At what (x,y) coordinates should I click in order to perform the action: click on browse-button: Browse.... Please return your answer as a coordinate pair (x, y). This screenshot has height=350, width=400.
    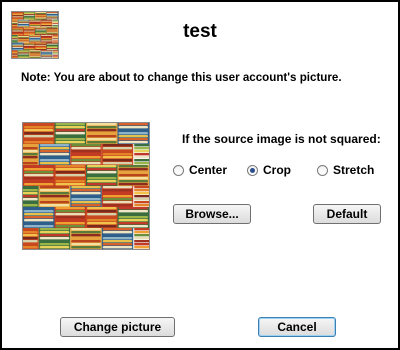
    Looking at the image, I should click on (212, 214).